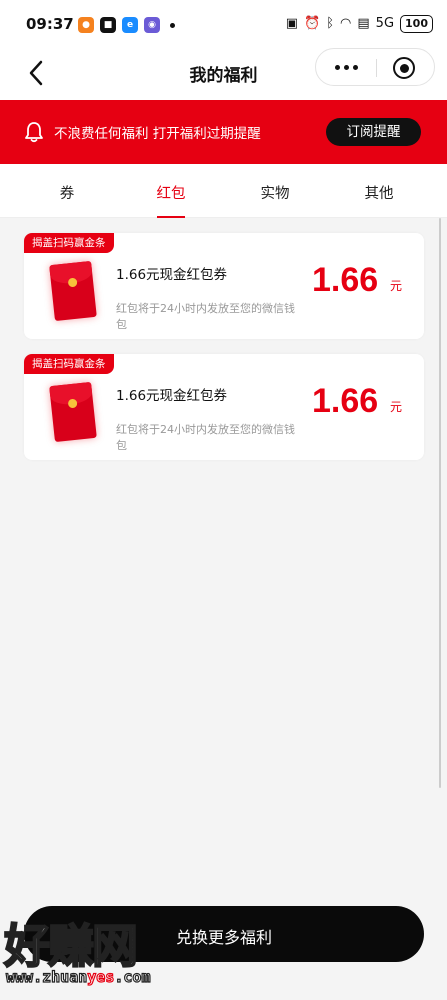 The width and height of the screenshot is (447, 1000). What do you see at coordinates (132, 976) in the screenshot?
I see `watermark-url-part: .com` at bounding box center [132, 976].